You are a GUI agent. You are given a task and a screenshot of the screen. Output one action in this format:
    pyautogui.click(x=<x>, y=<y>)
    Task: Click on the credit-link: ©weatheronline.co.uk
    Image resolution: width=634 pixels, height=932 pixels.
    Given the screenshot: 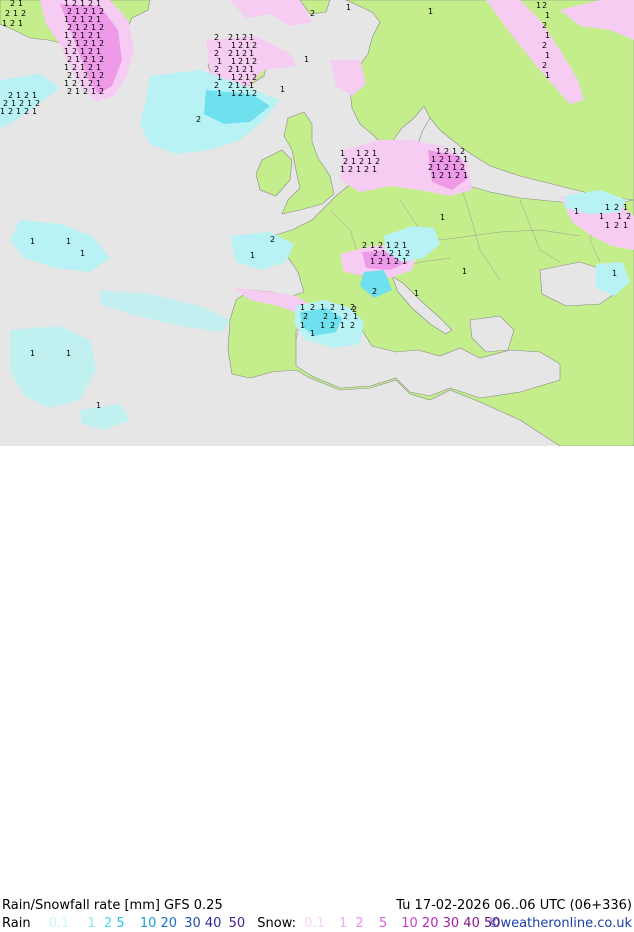 What is the action you would take?
    pyautogui.click(x=559, y=924)
    